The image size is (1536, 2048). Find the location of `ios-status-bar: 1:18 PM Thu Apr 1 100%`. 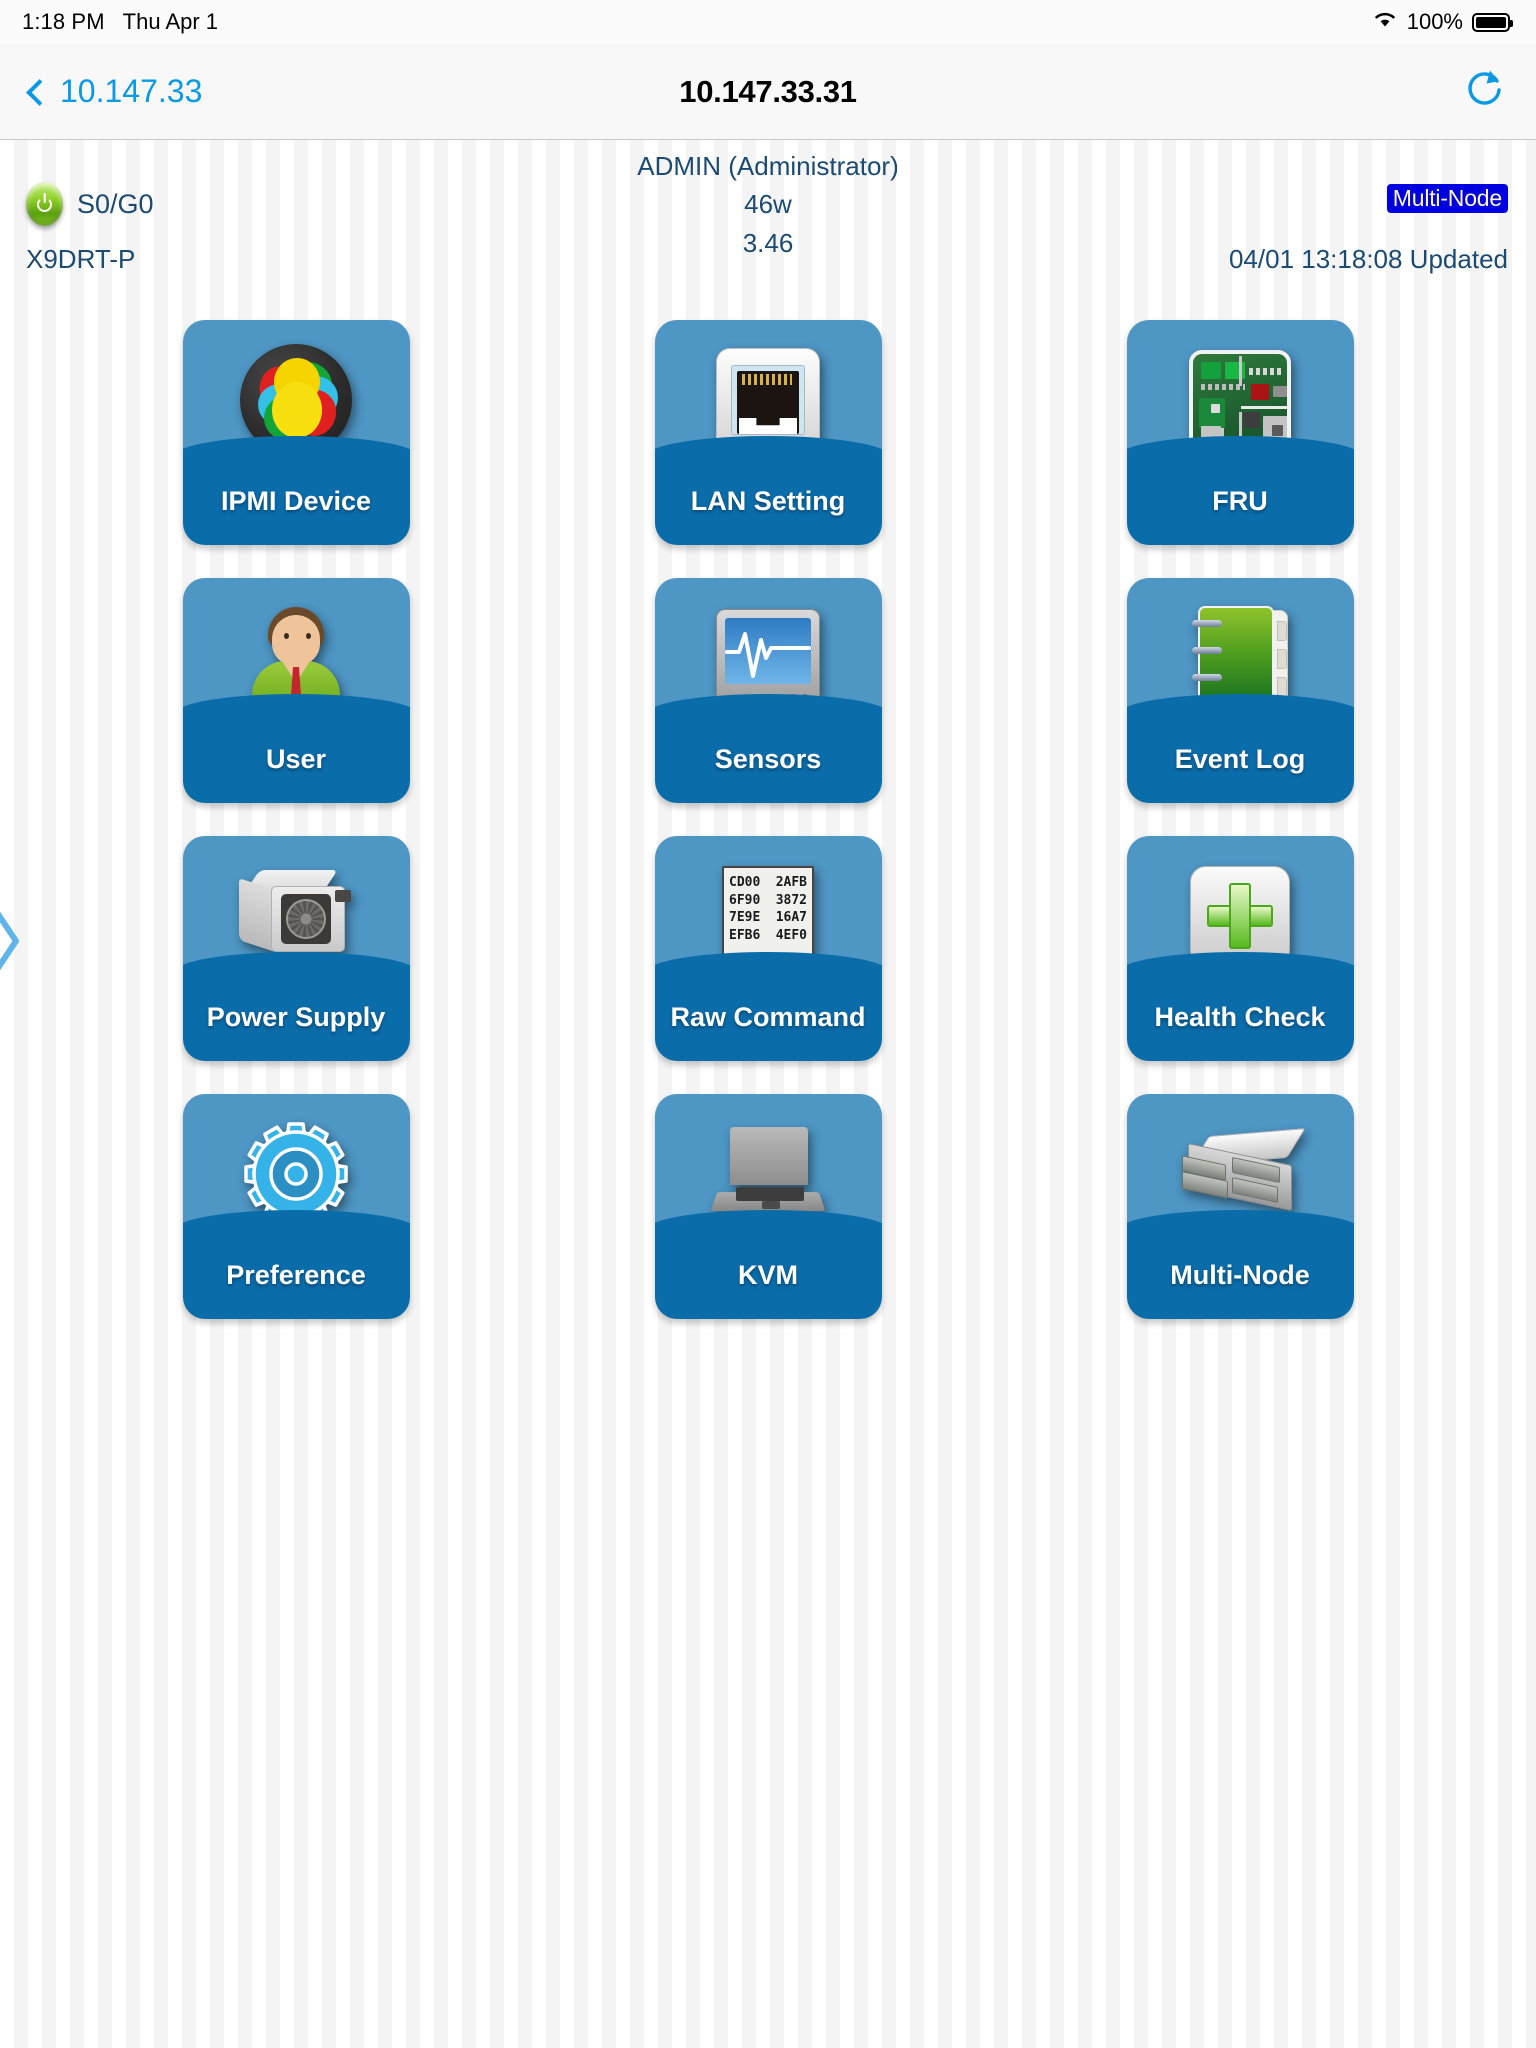

ios-status-bar: 1:18 PM Thu Apr 1 100% is located at coordinates (768, 22).